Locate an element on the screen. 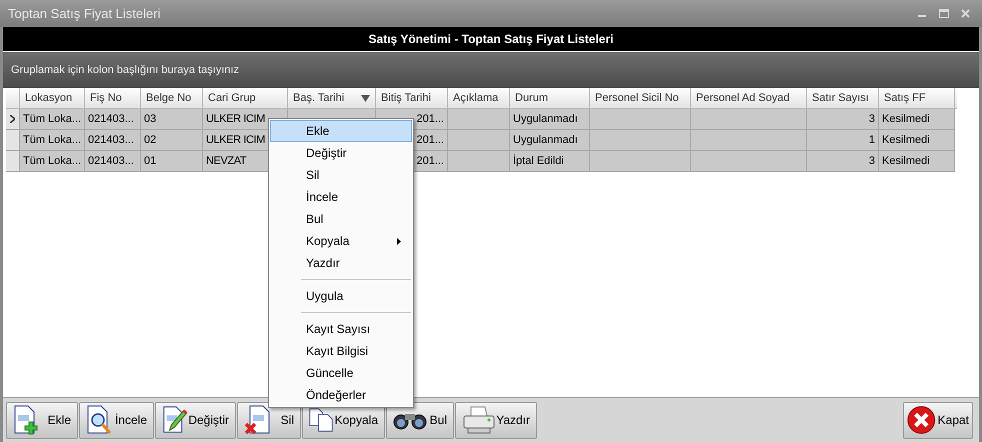  window-title: Toptan Satış Fiyat Listeleri is located at coordinates (85, 13).